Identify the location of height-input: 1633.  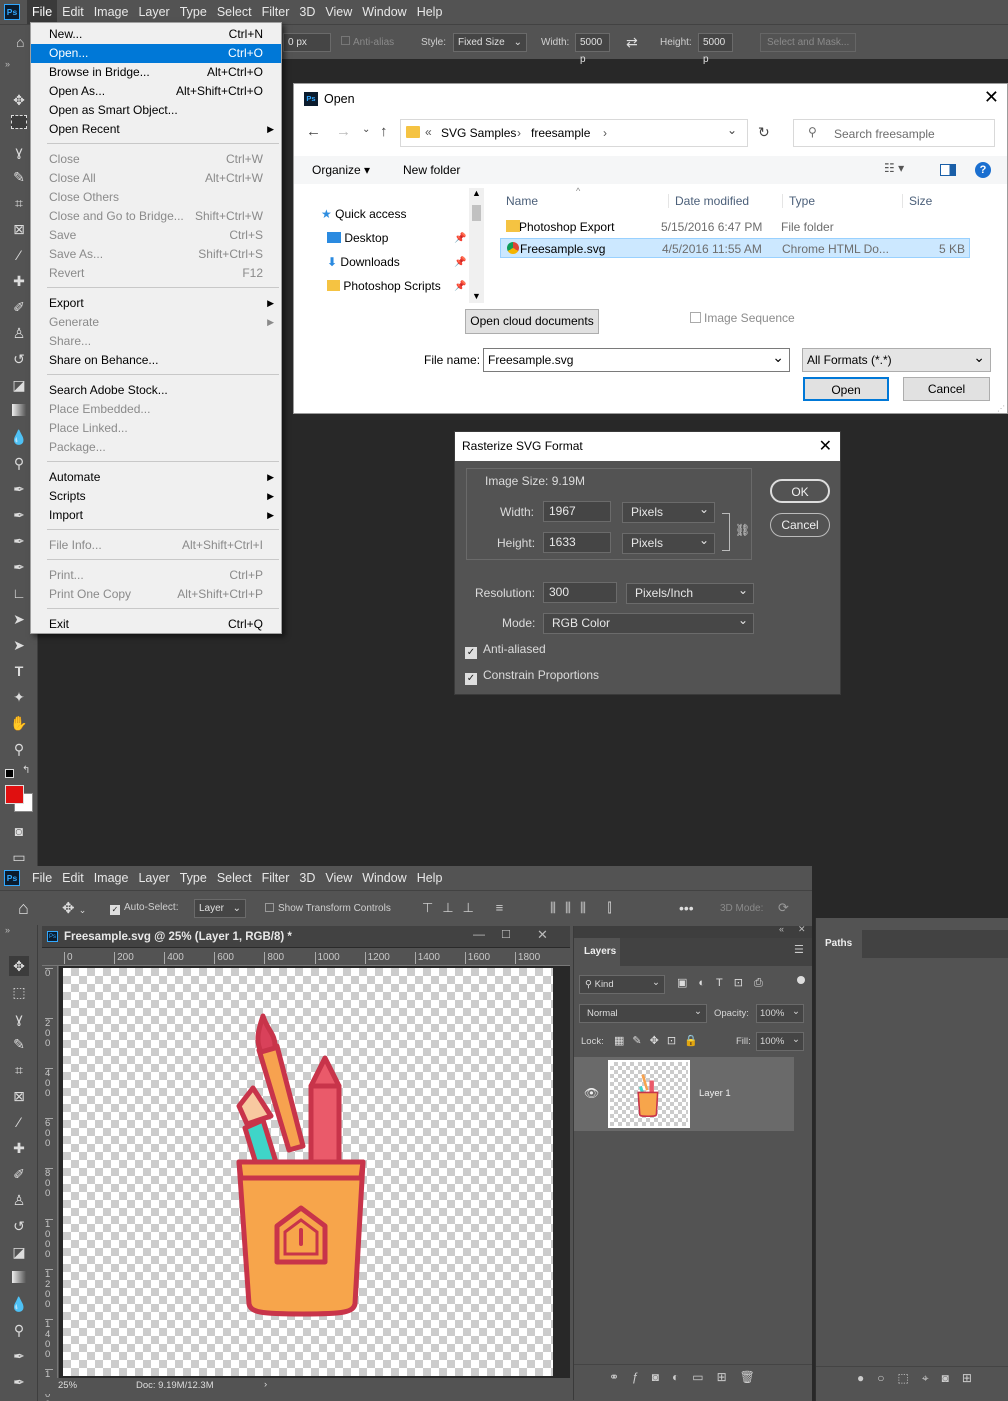
(577, 542).